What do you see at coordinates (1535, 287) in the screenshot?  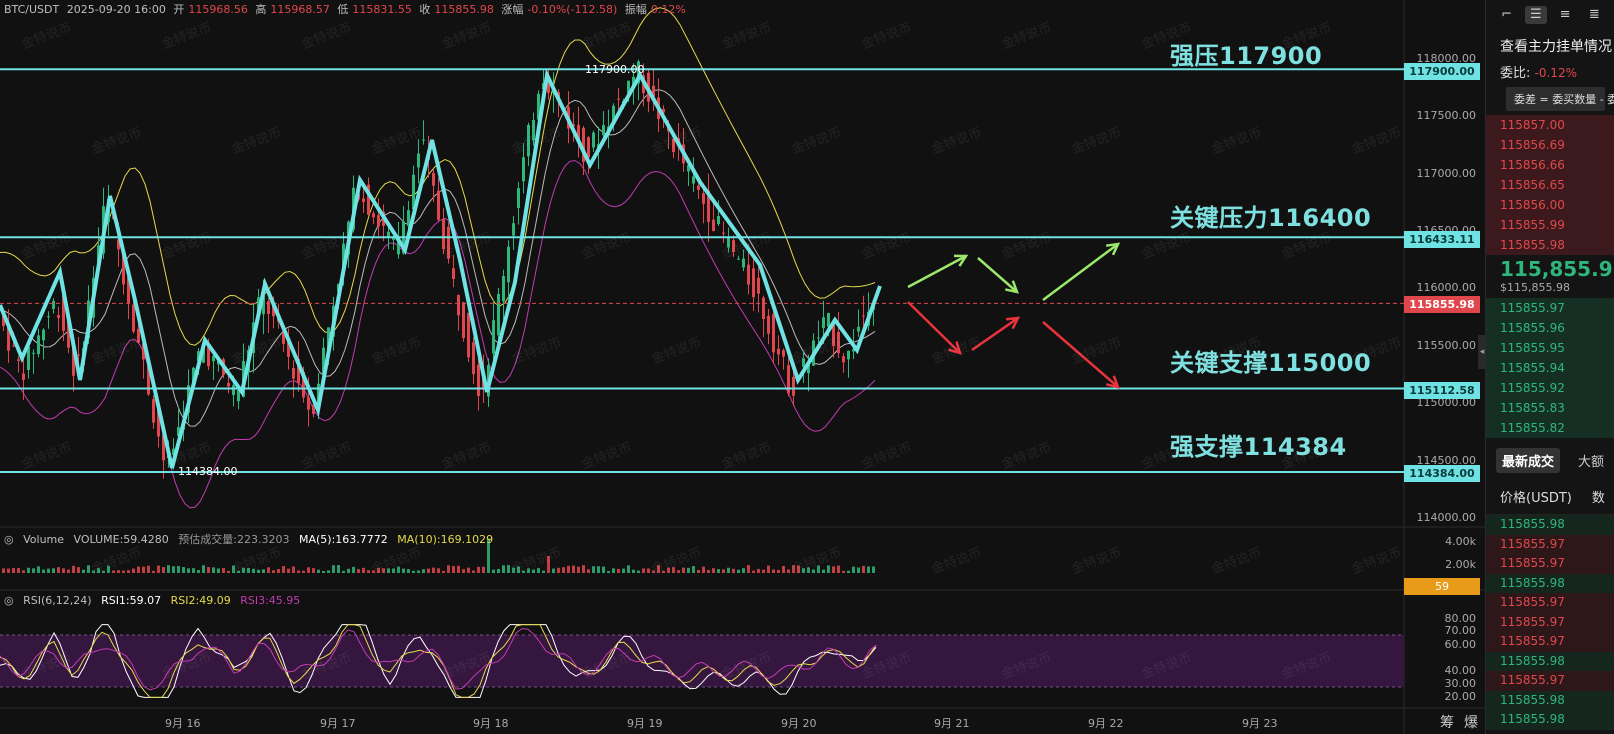 I see `last-price-usd: $115,855.98` at bounding box center [1535, 287].